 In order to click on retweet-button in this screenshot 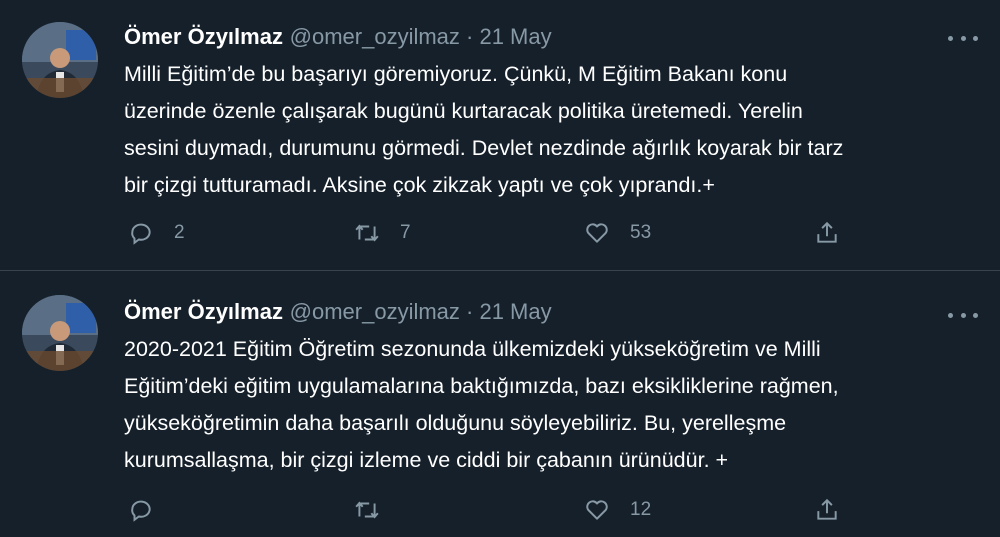, I will do `click(377, 510)`.